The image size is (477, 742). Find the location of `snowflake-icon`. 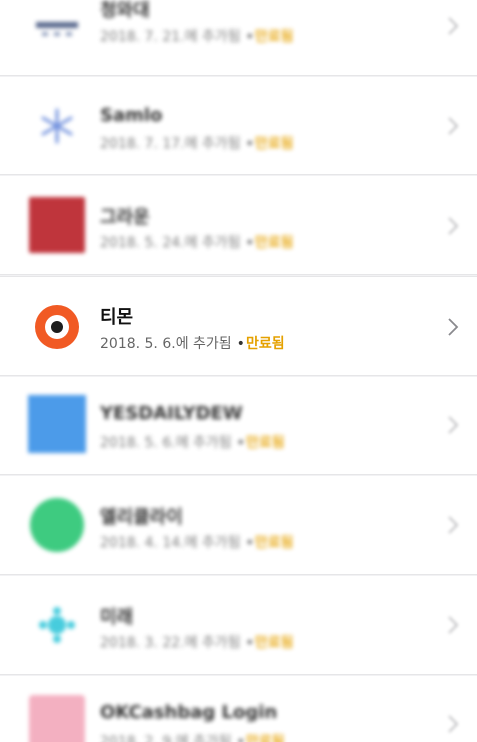

snowflake-icon is located at coordinates (57, 126).